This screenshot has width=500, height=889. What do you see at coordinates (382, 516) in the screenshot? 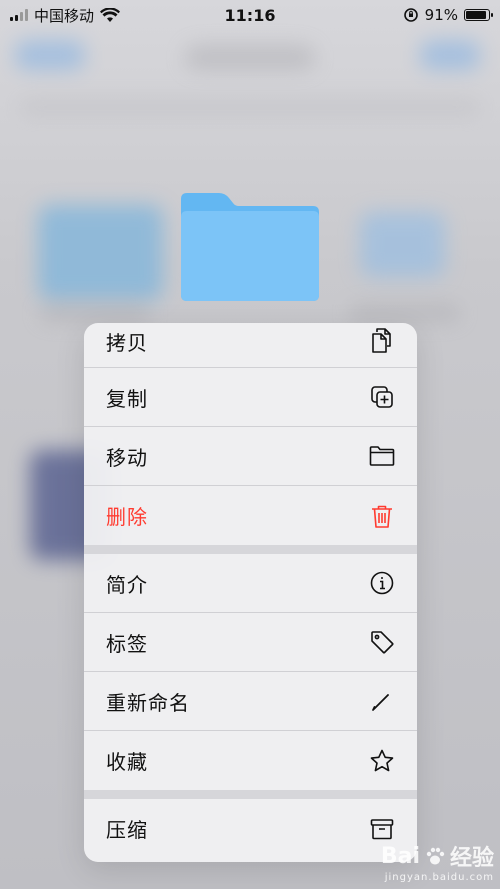
I see `trash-icon` at bounding box center [382, 516].